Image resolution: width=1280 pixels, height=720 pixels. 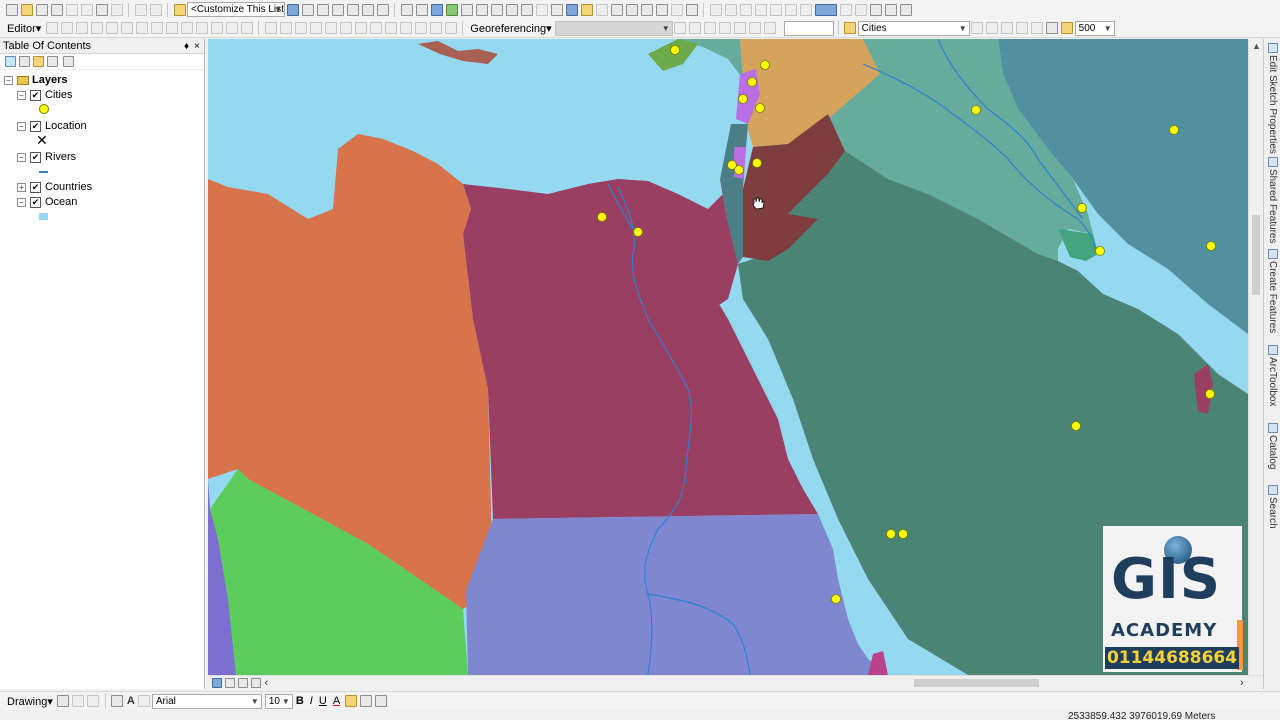 I want to click on straight-segment-icon, so click(x=81, y=28).